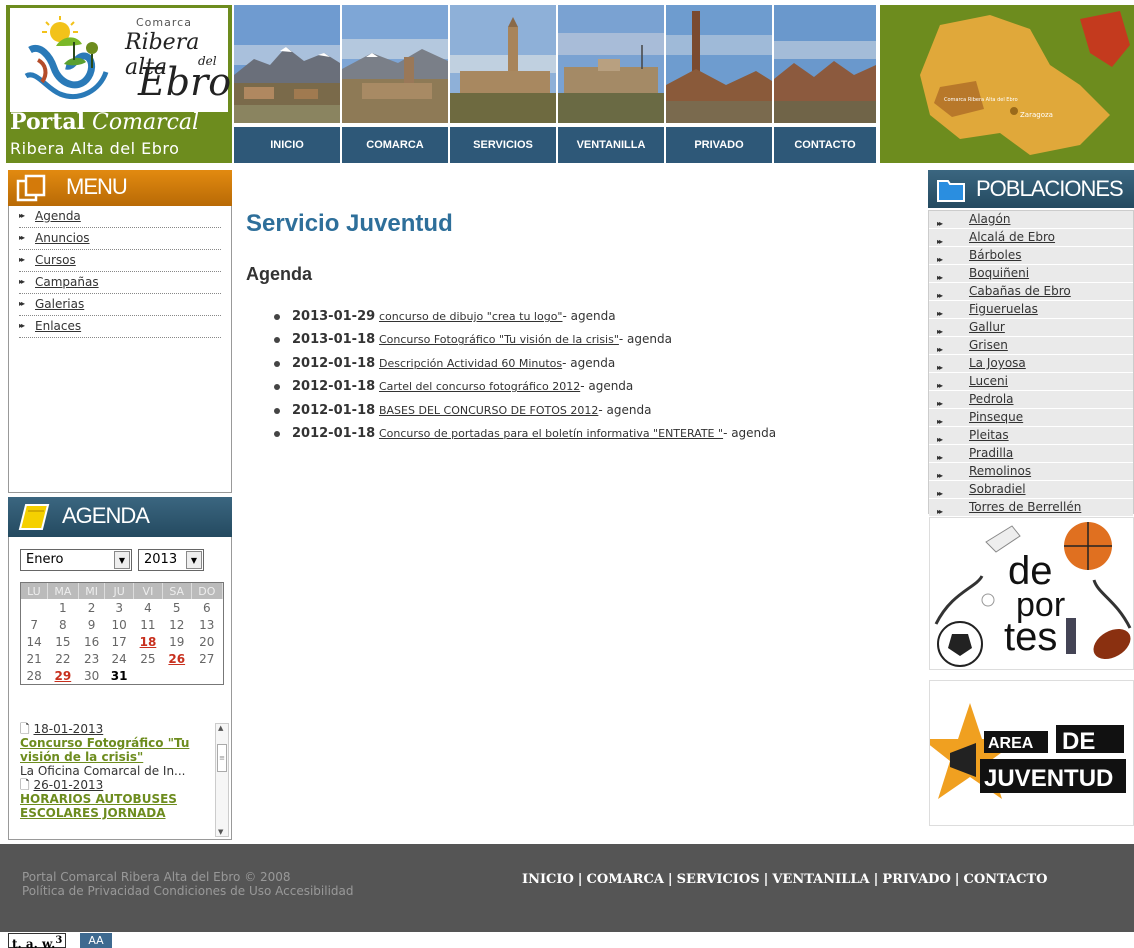 This screenshot has width=1134, height=948. Describe the element at coordinates (1031, 220) in the screenshot. I see `poblacion-item: ▸▸ Alagón` at that location.